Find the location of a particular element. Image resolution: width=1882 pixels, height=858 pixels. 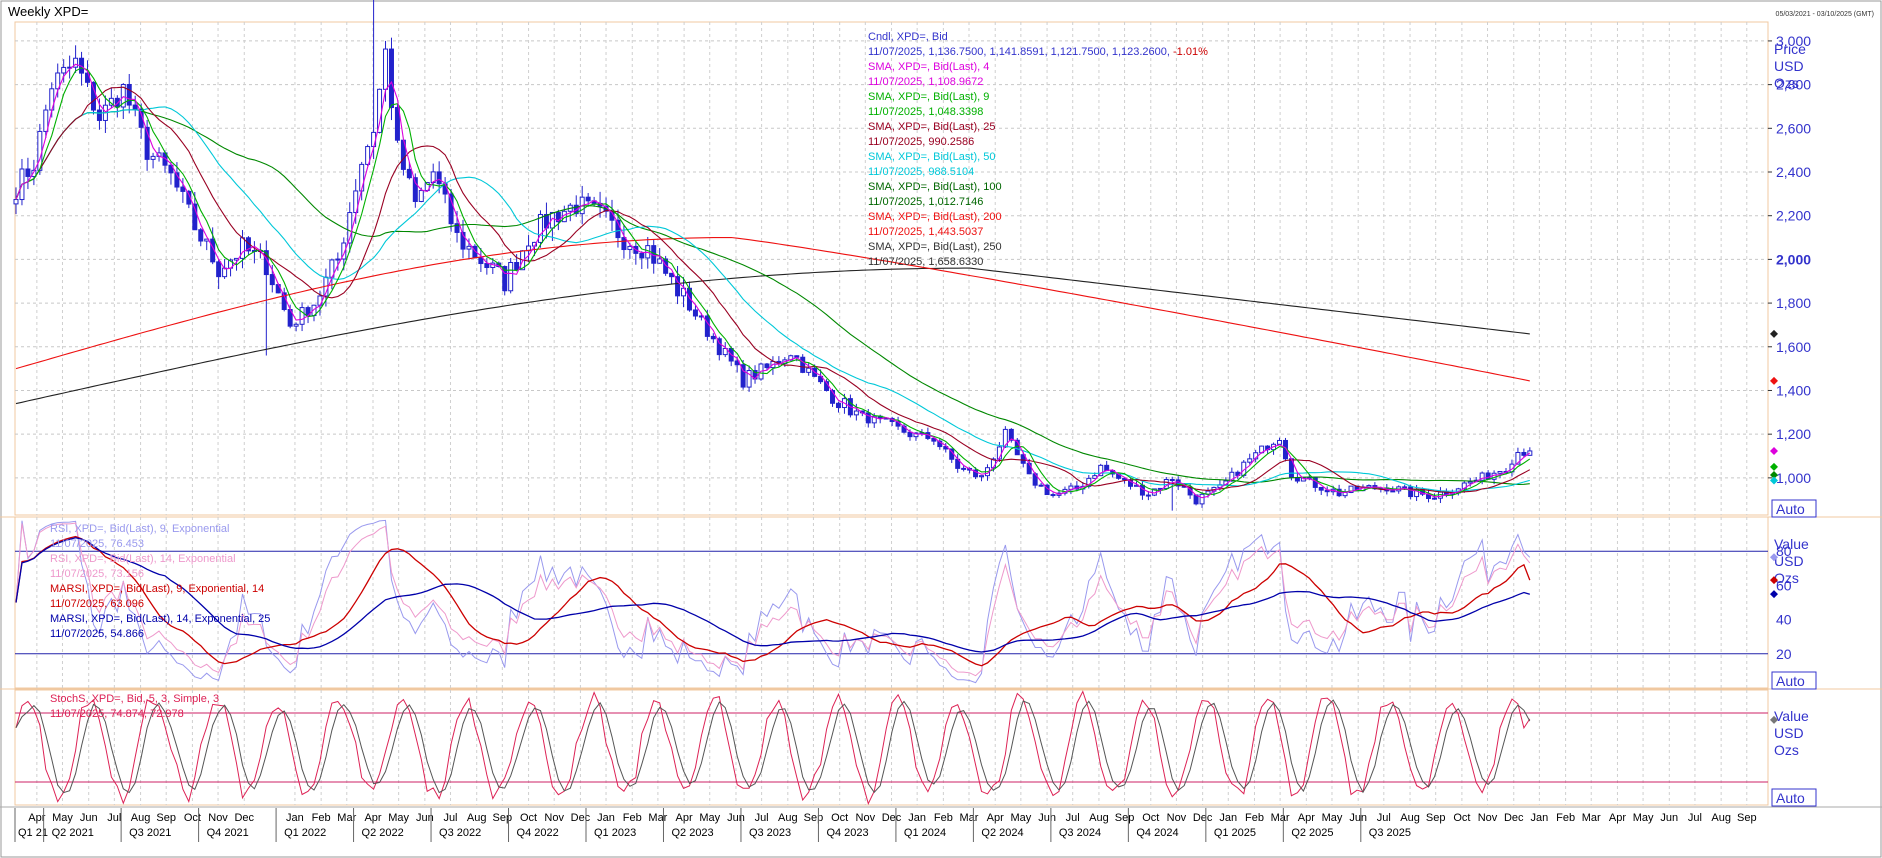

rsi-axis-title: Ozs is located at coordinates (1786, 578).